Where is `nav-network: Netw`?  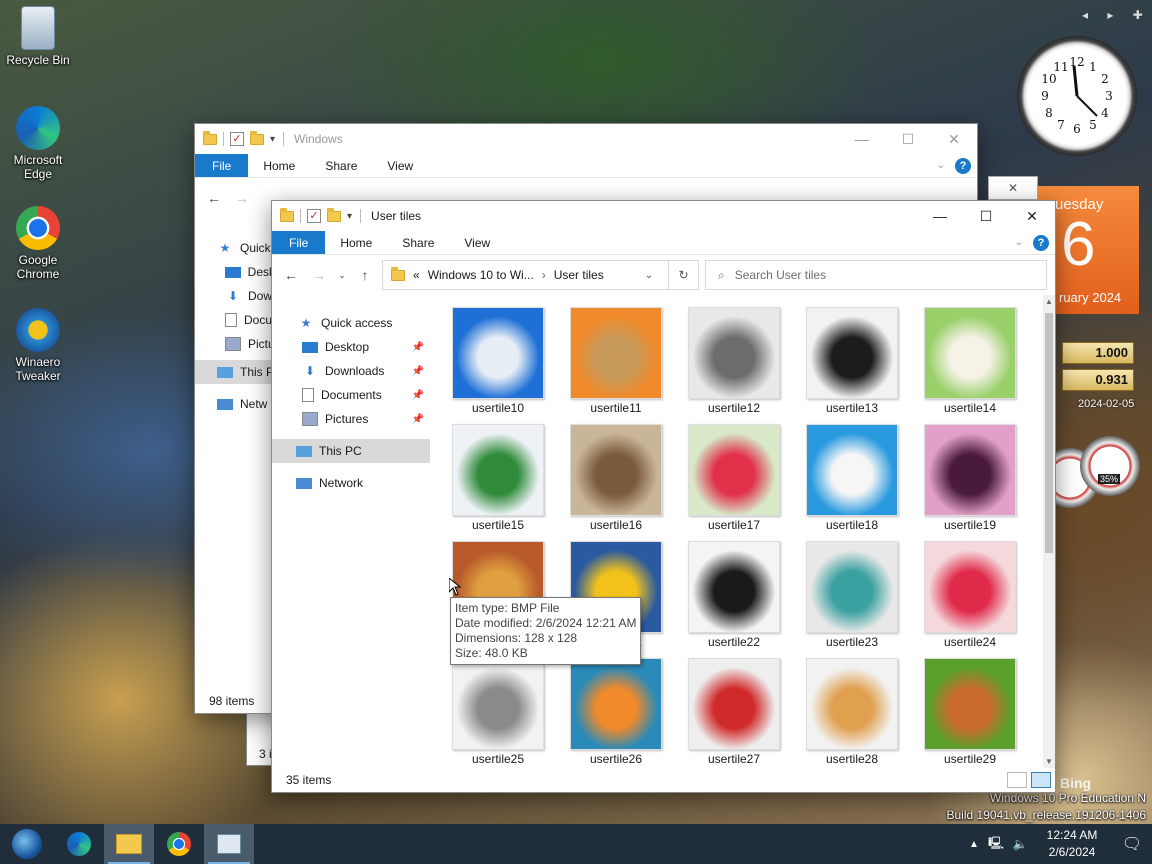 nav-network: Netw is located at coordinates (235, 404).